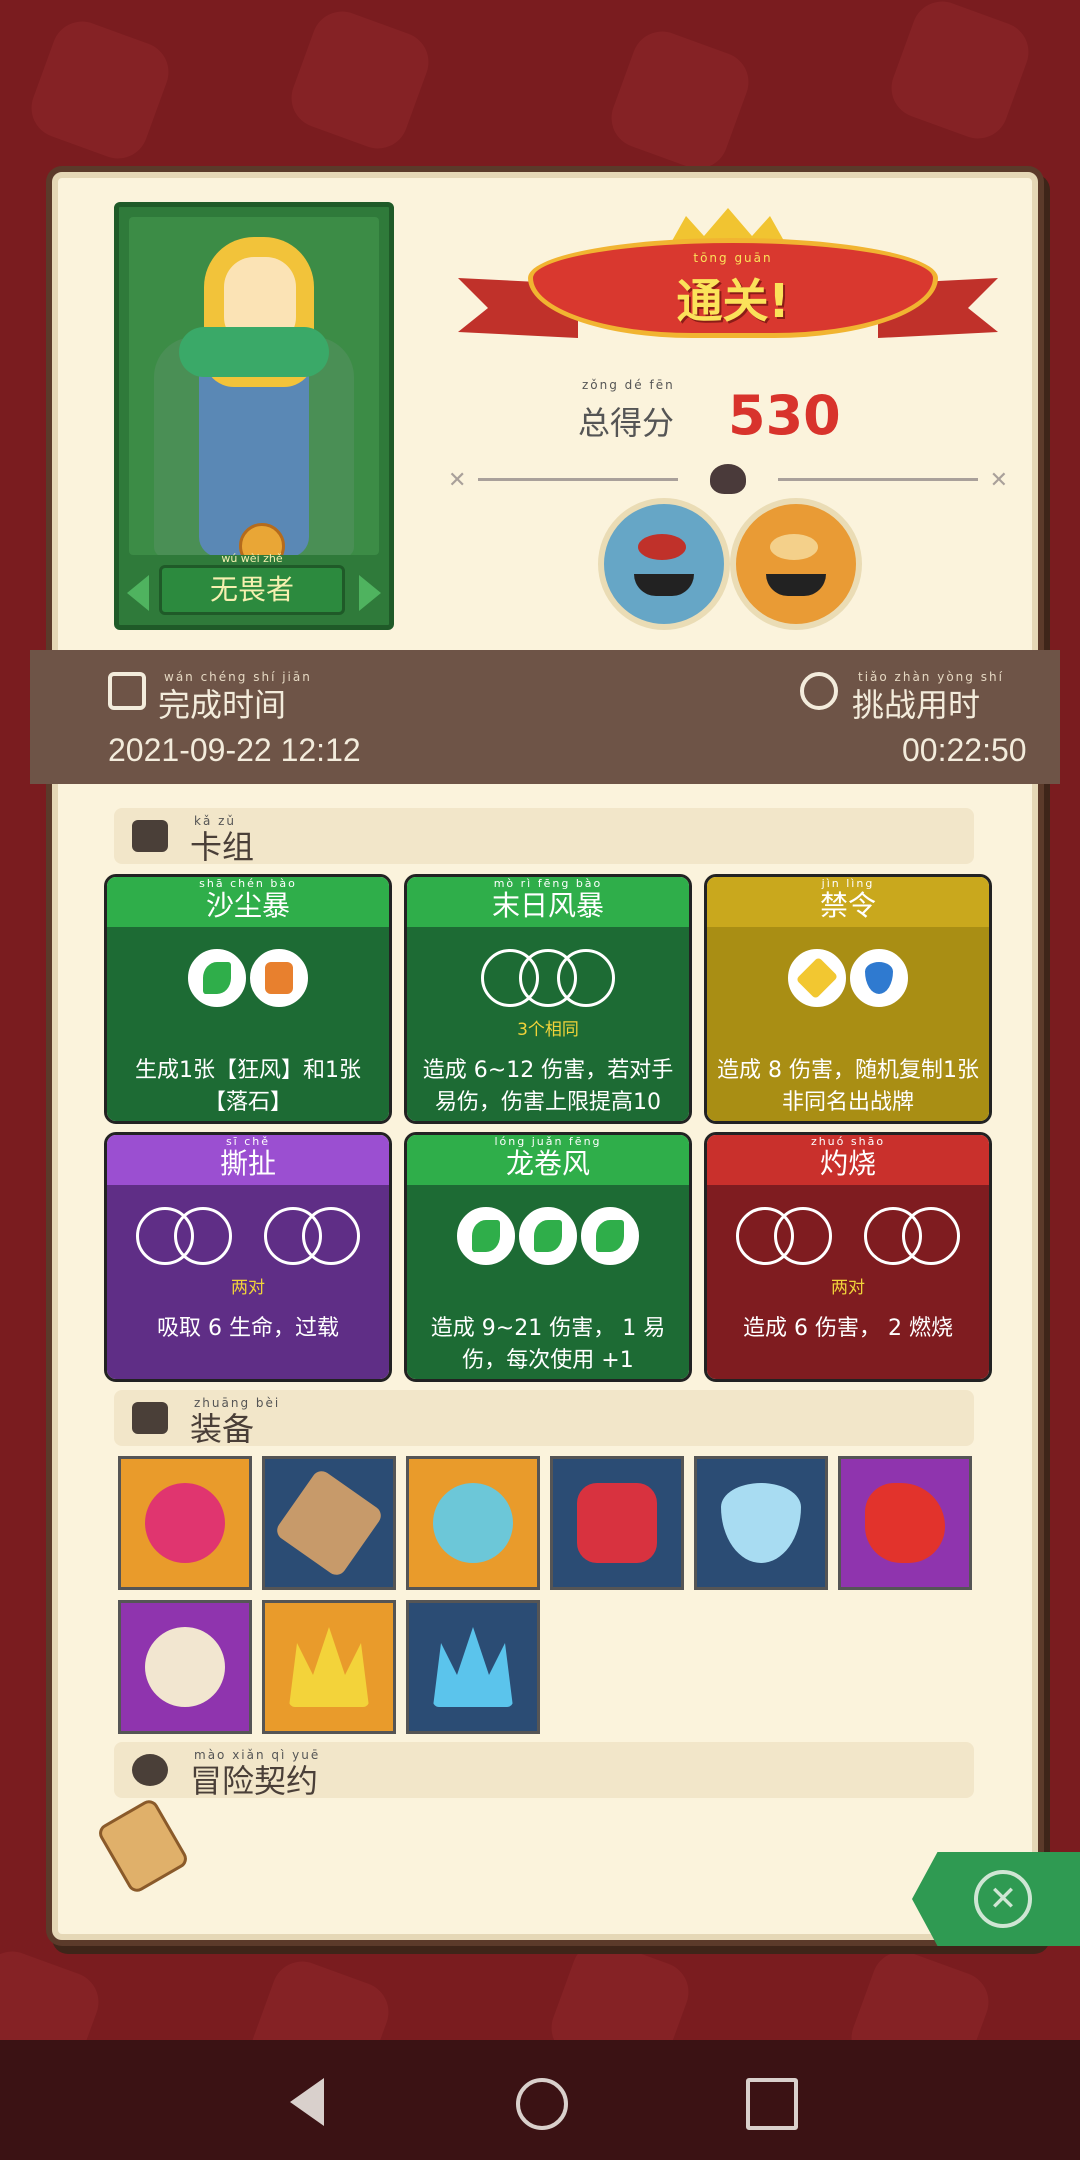 The width and height of the screenshot is (1080, 2160). What do you see at coordinates (784, 415) in the screenshot?
I see `score-value: 530` at bounding box center [784, 415].